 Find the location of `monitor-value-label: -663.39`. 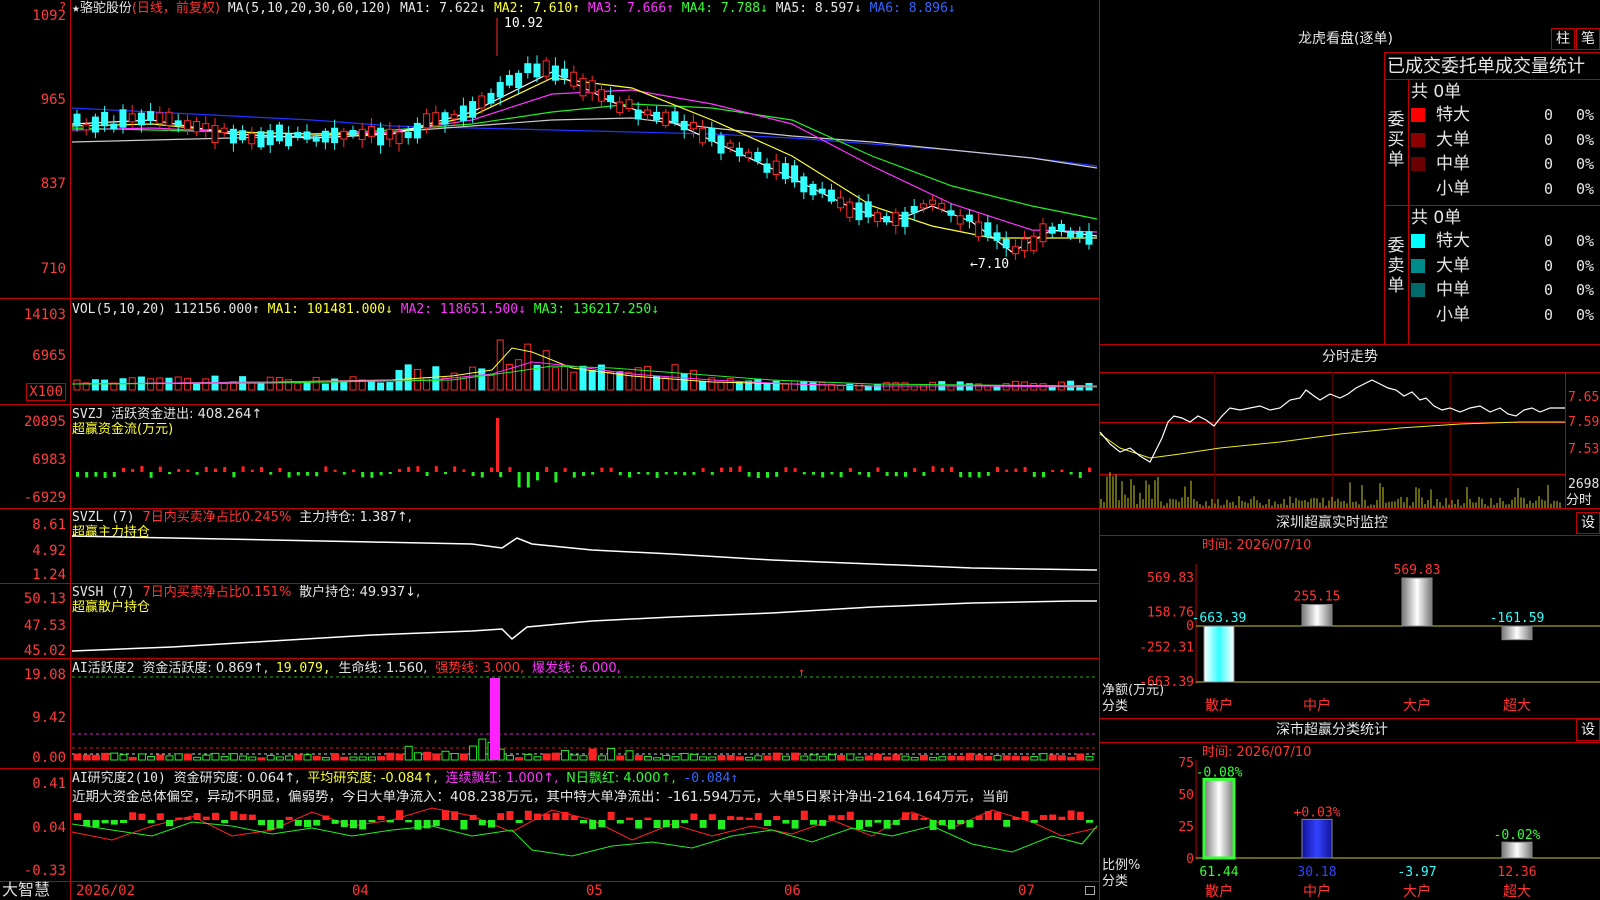

monitor-value-label: -663.39 is located at coordinates (1219, 618).